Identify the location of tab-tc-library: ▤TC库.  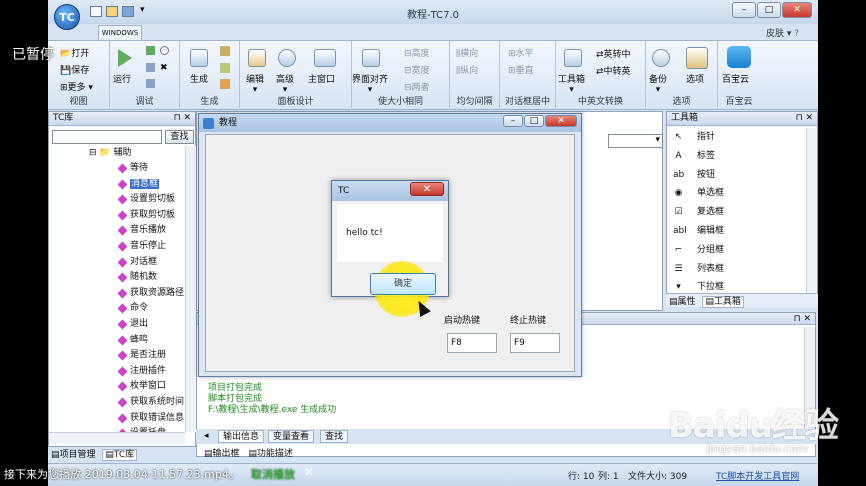
(120, 455).